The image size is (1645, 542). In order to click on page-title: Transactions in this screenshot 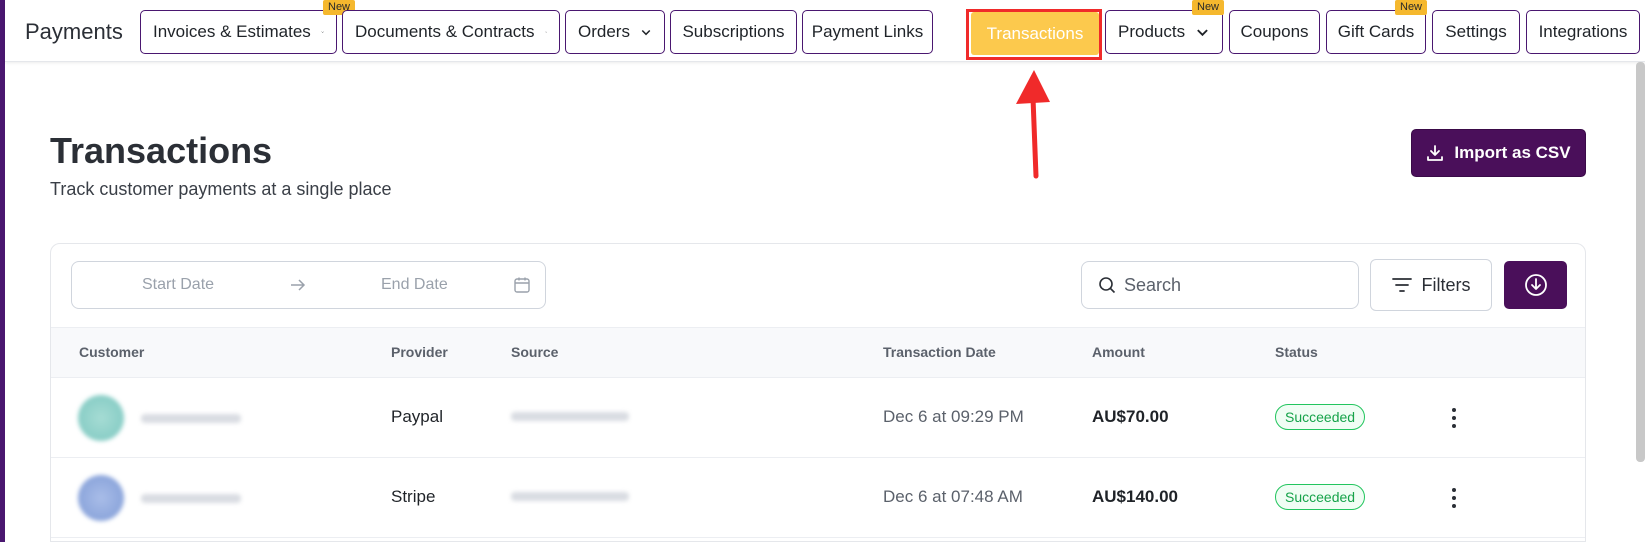, I will do `click(161, 150)`.